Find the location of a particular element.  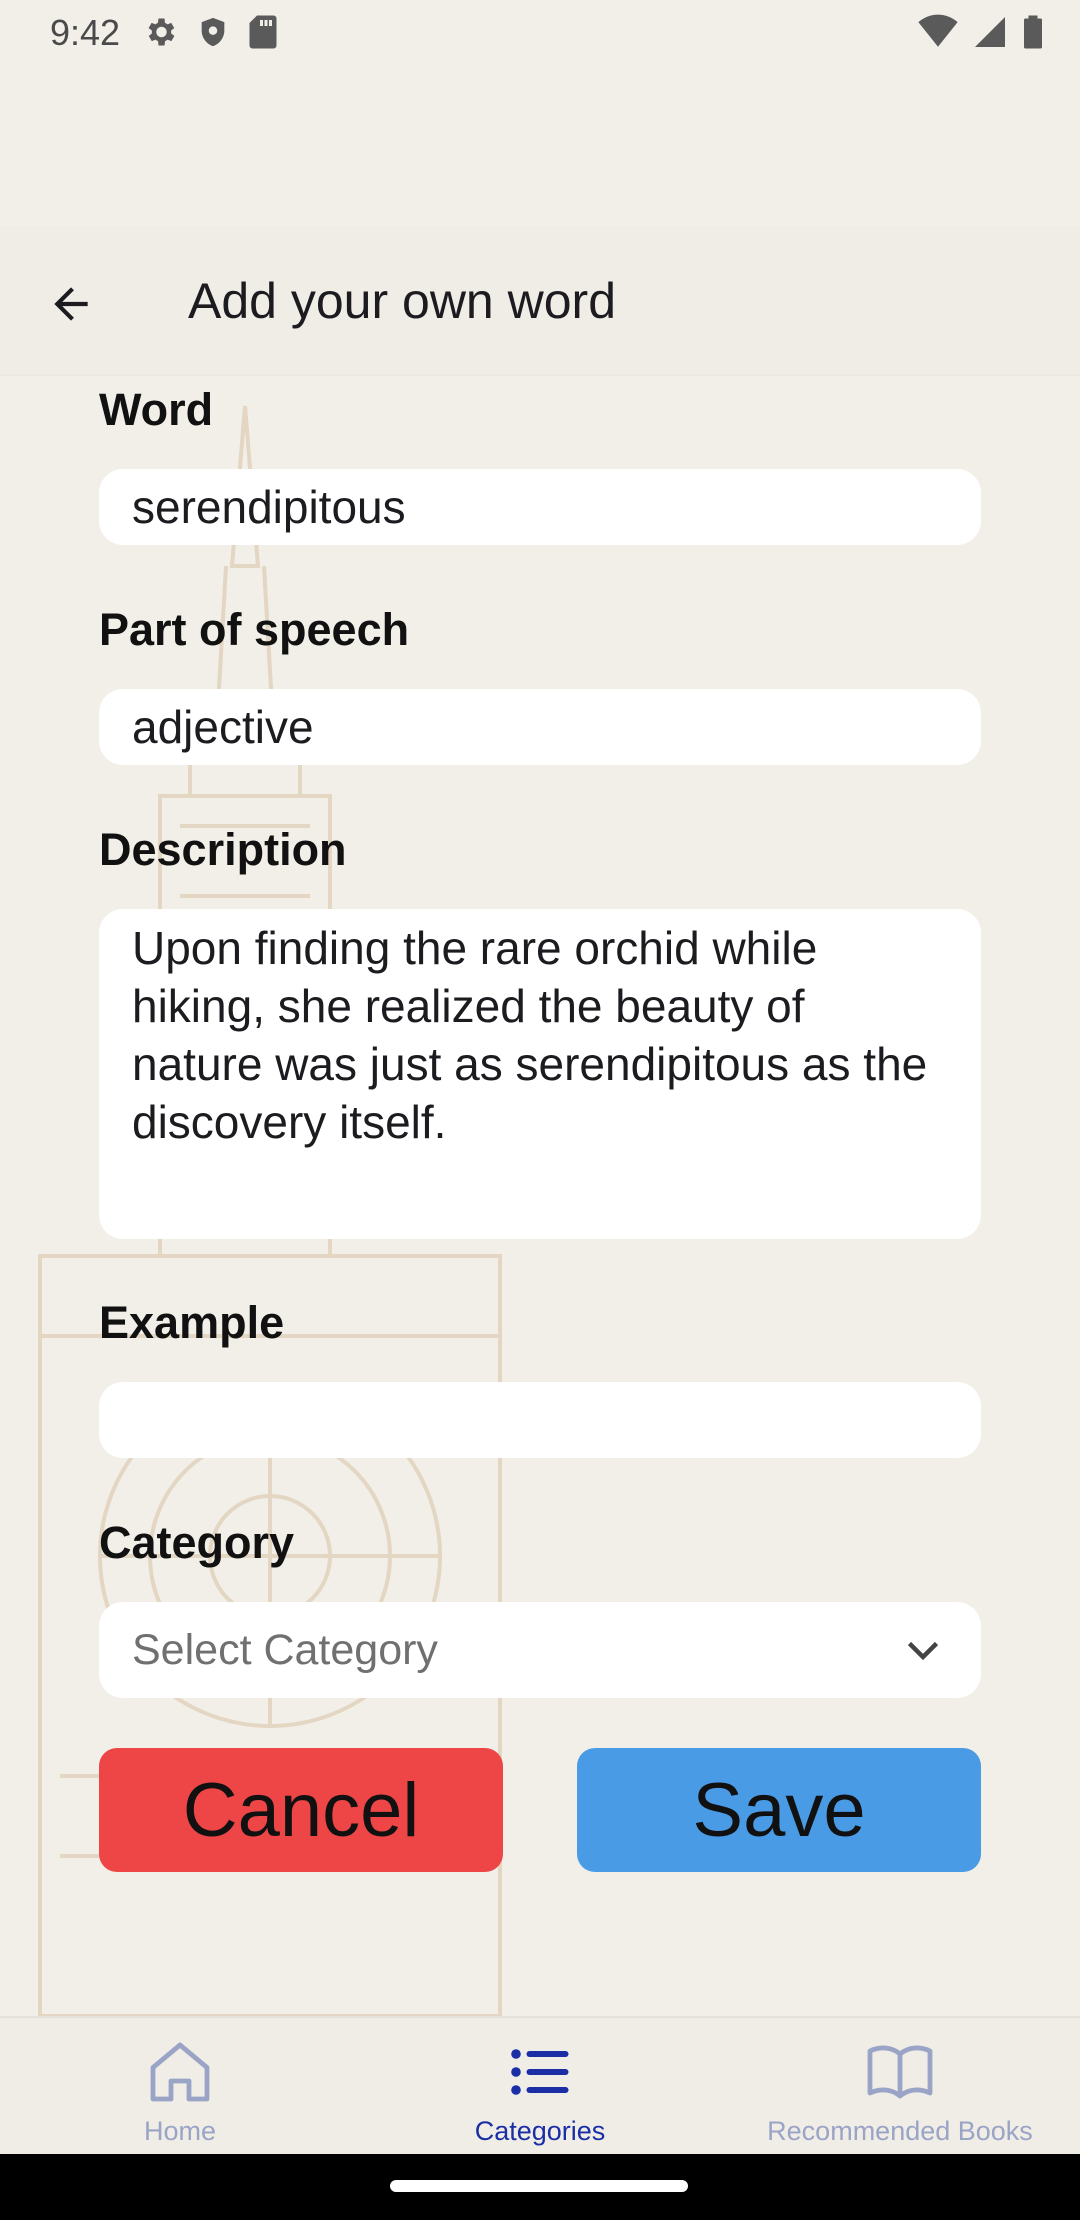

category-select-placeholder: Select Category is located at coordinates (285, 1649).